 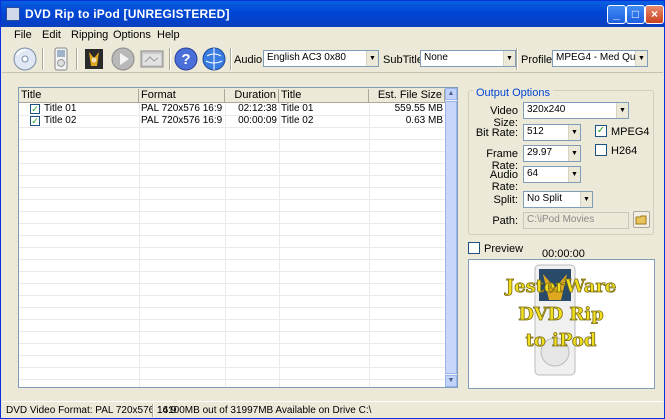 What do you see at coordinates (504, 249) in the screenshot?
I see `preview-label: Preview` at bounding box center [504, 249].